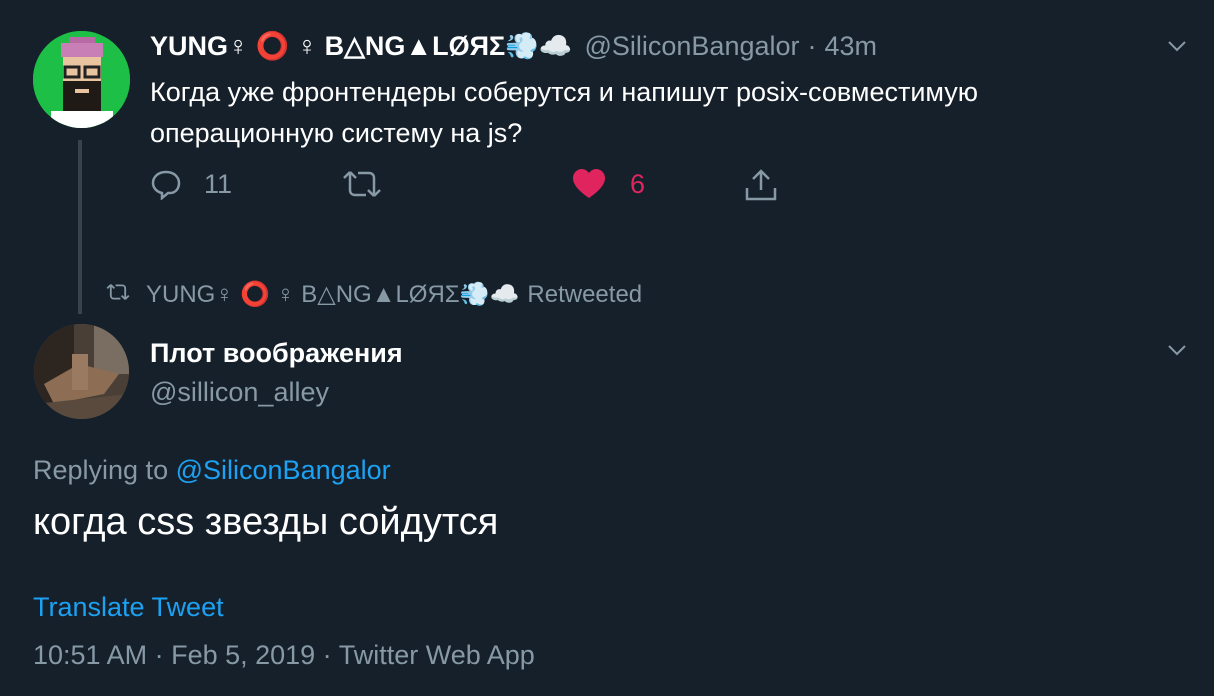 This screenshot has width=1214, height=696. I want to click on retweet-button, so click(362, 184).